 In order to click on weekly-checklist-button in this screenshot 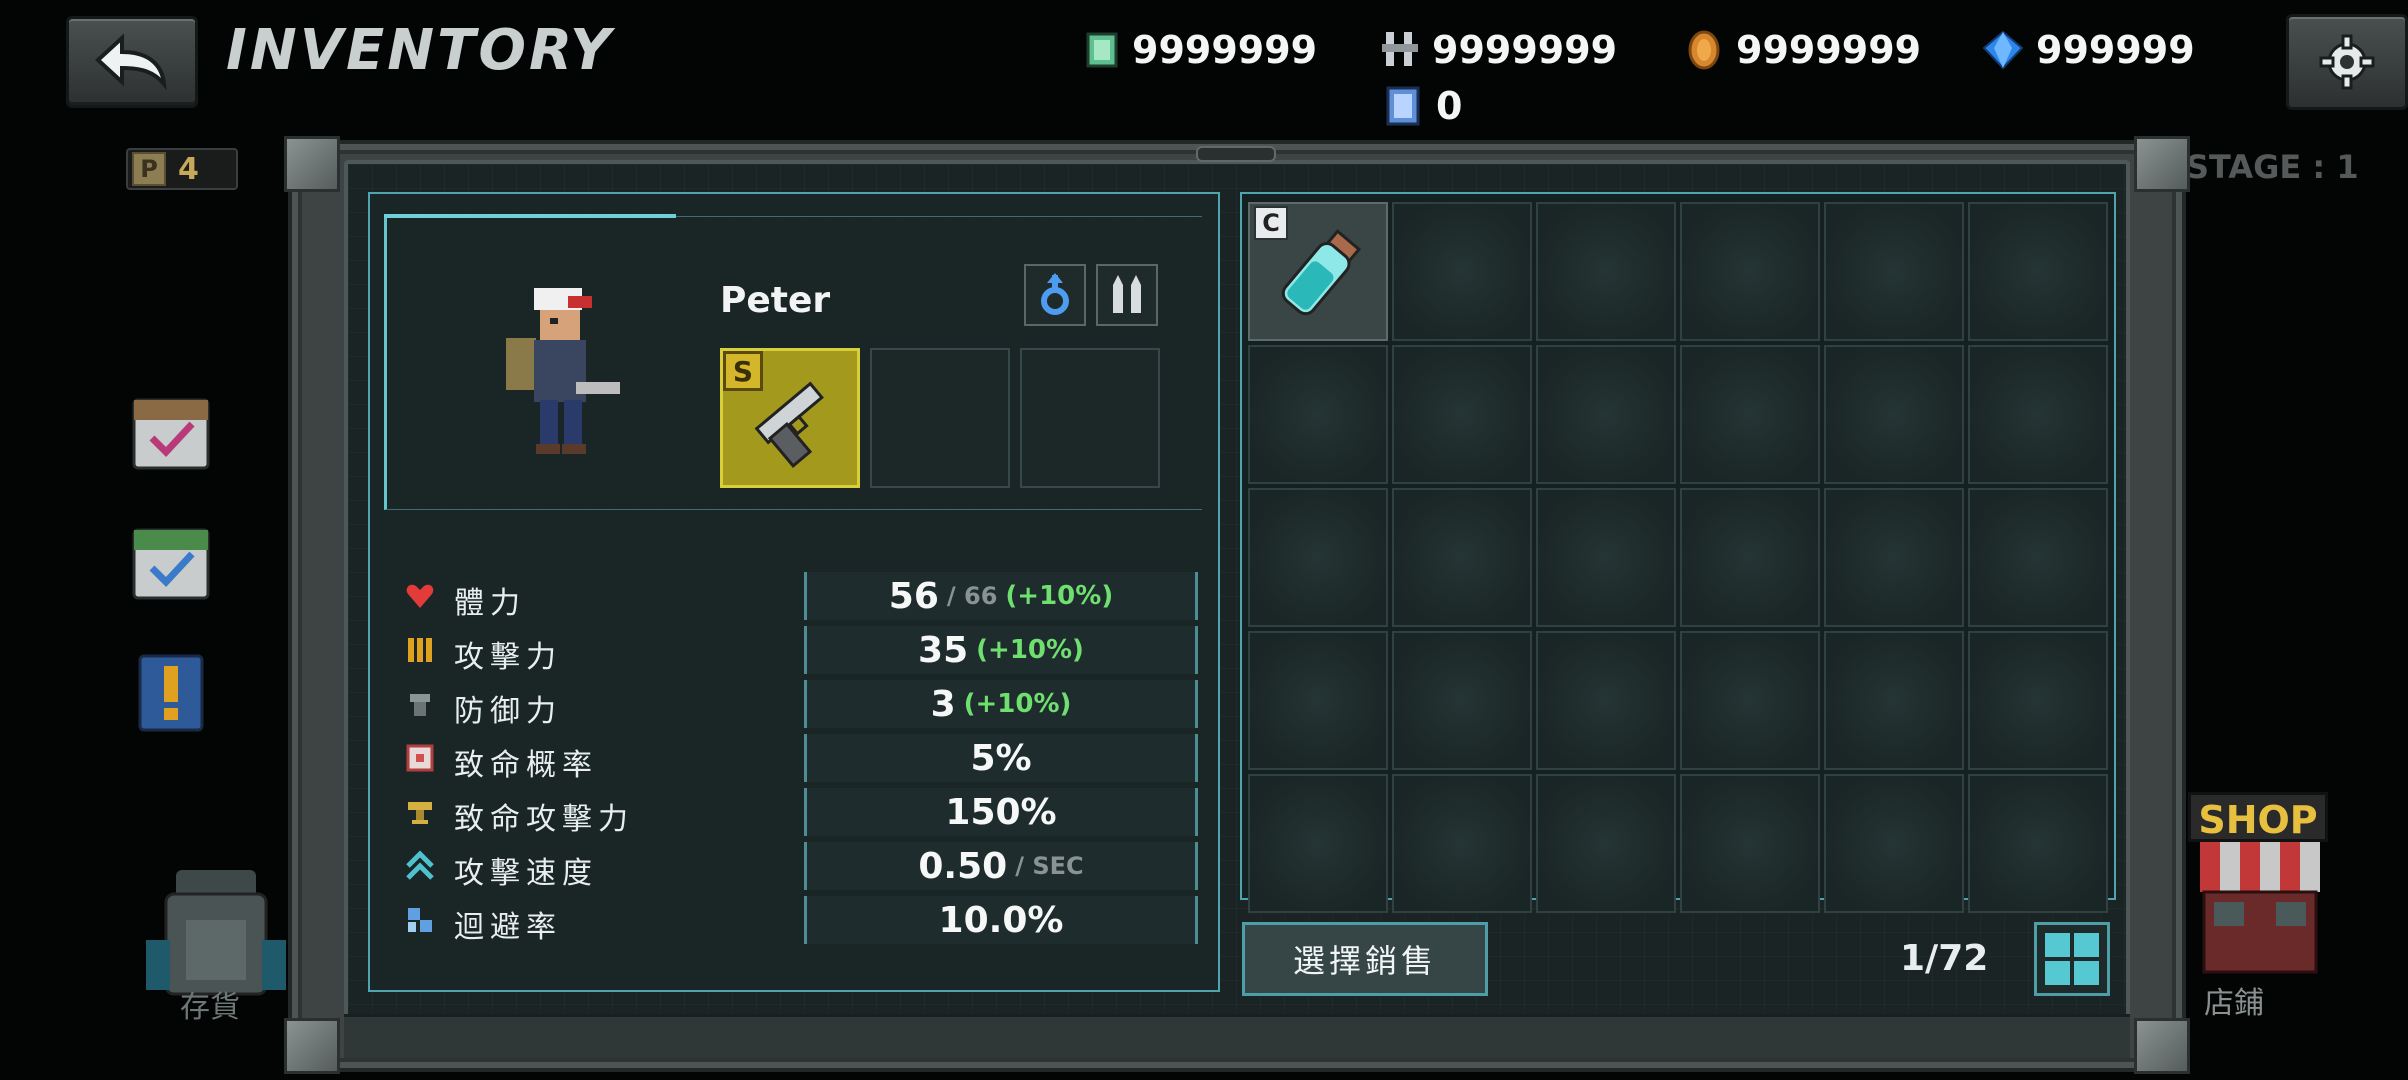, I will do `click(171, 561)`.